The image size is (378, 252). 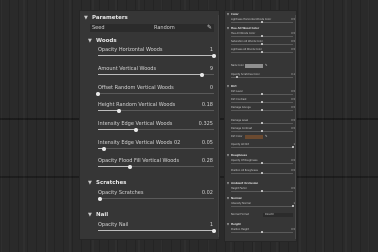 I want to click on slider-row: Dirt Contrast 0.5, so click(x=260, y=101).